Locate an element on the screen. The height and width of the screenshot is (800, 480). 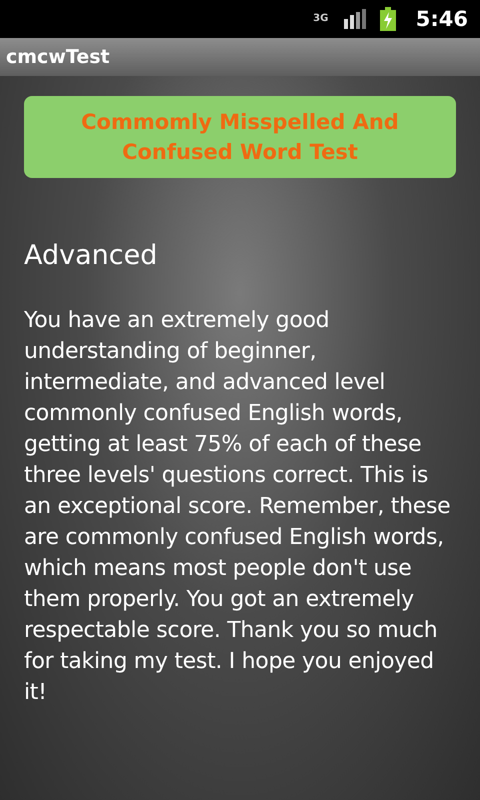
signal-icon is located at coordinates (355, 19).